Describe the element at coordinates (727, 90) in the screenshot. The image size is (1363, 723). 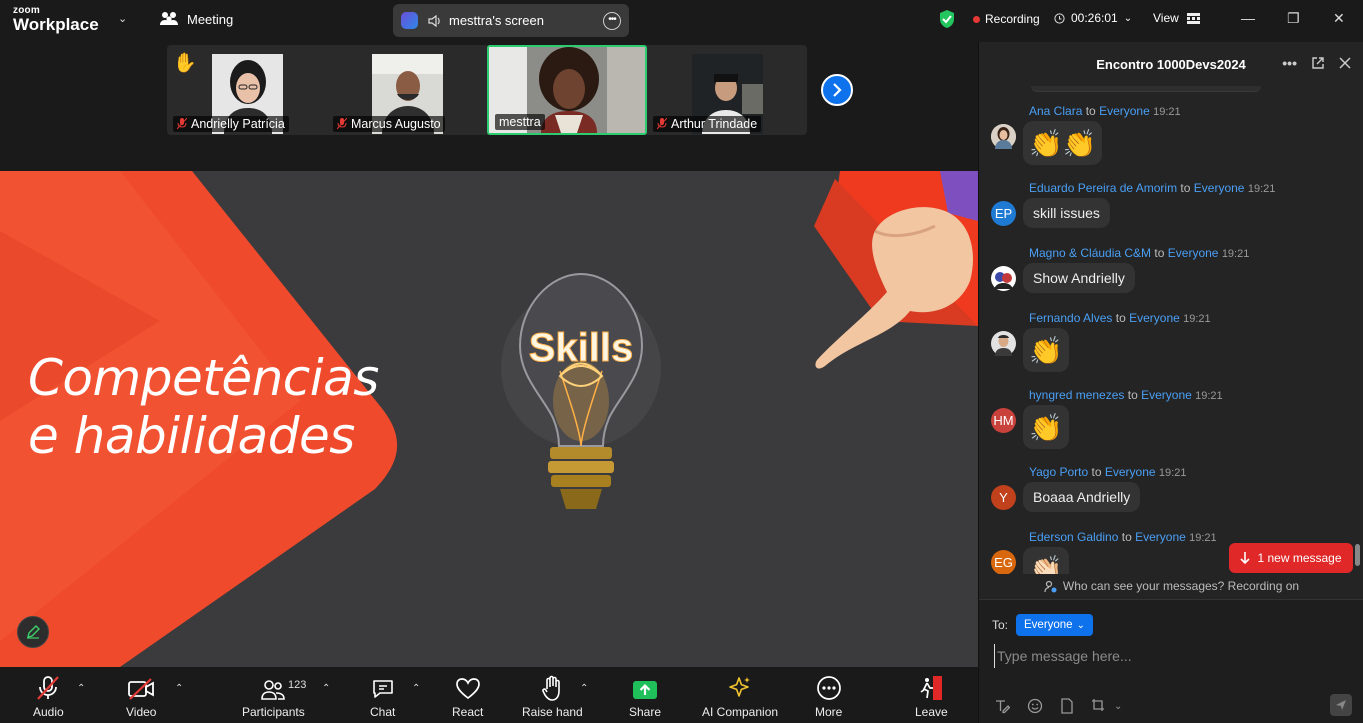
I see `participant-tile: Arthur Trindade` at that location.